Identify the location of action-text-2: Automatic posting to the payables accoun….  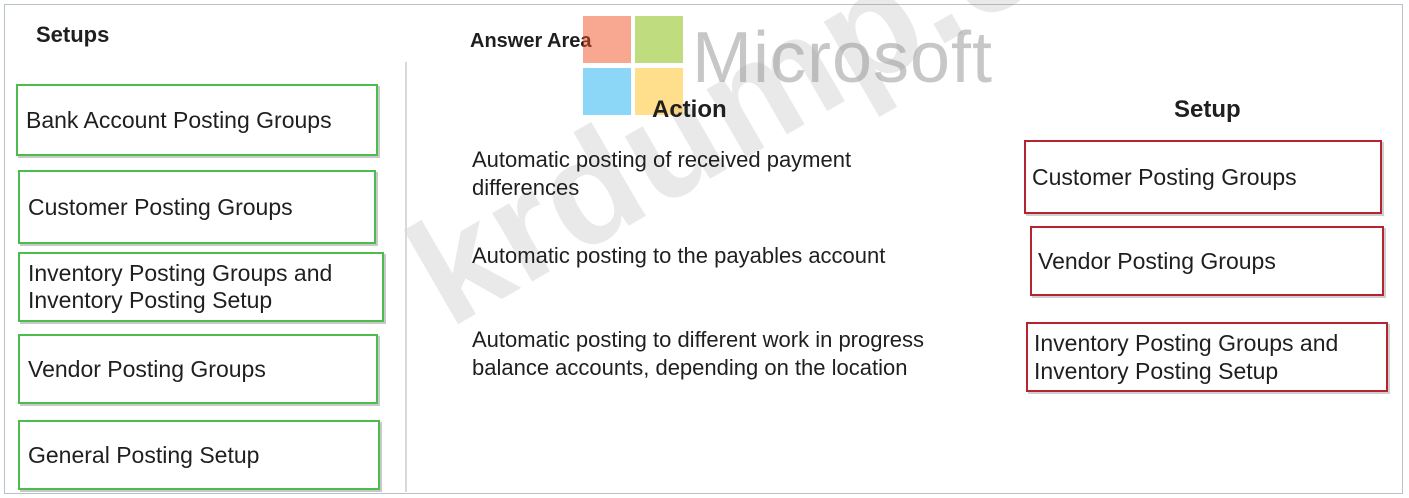
(679, 255).